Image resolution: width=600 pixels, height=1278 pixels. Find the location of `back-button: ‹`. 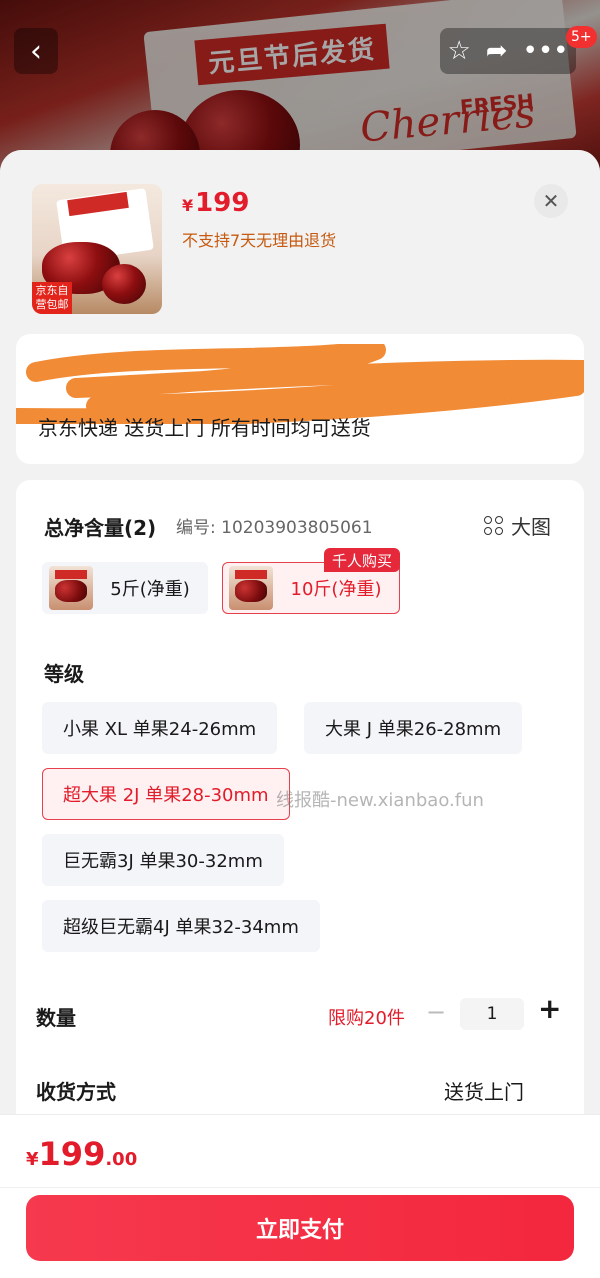

back-button: ‹ is located at coordinates (36, 51).